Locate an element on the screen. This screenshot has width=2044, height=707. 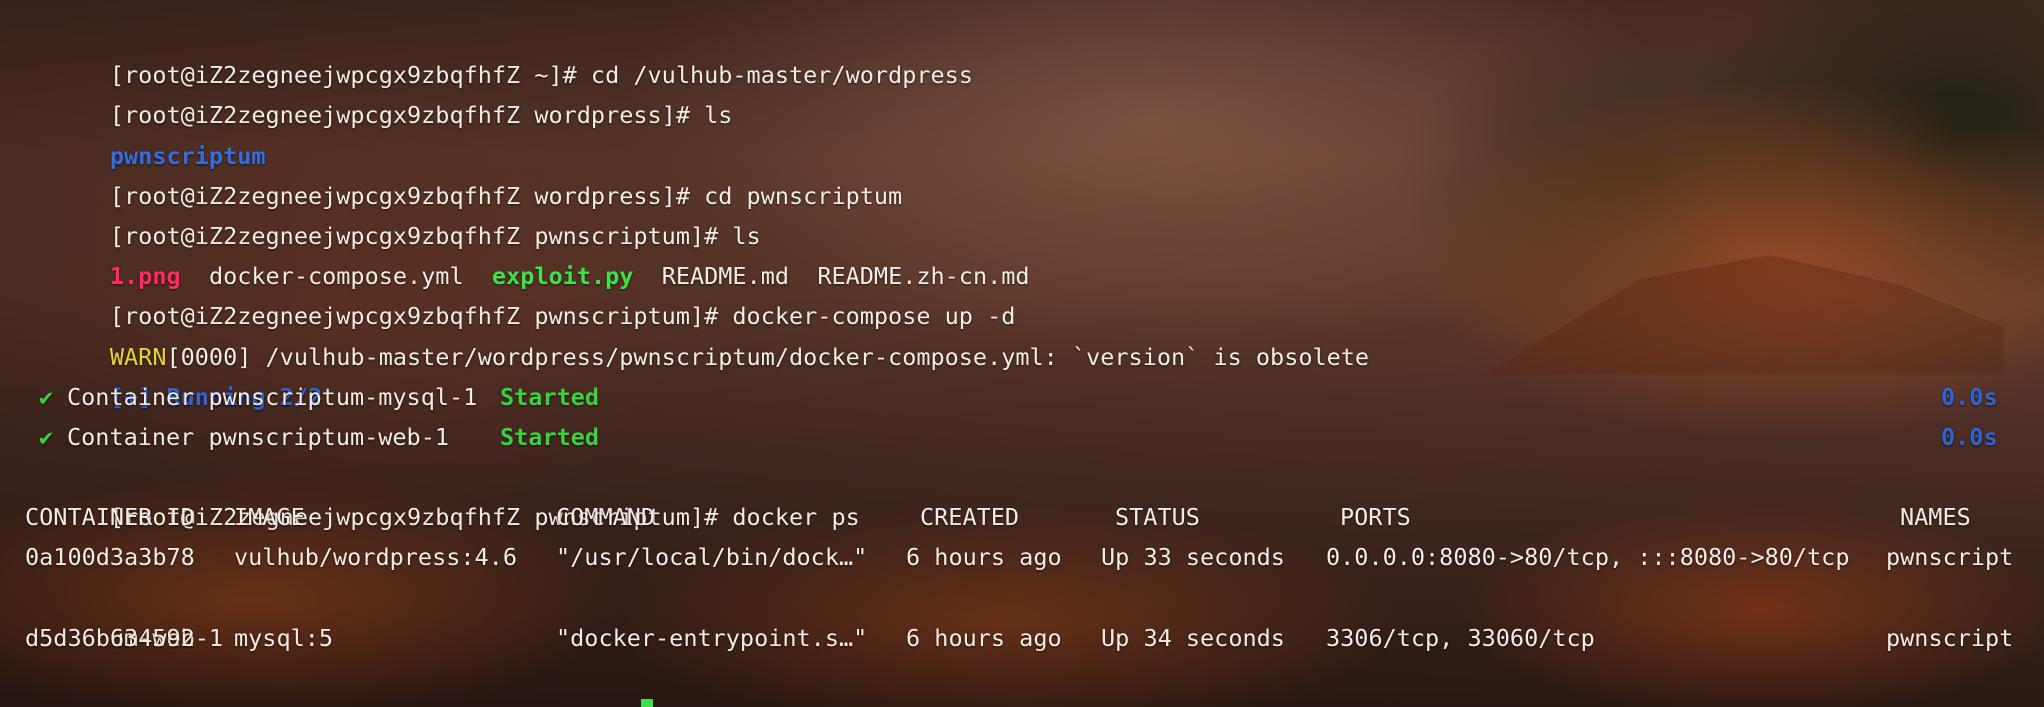
column-header-names: NAMES is located at coordinates (1935, 517).